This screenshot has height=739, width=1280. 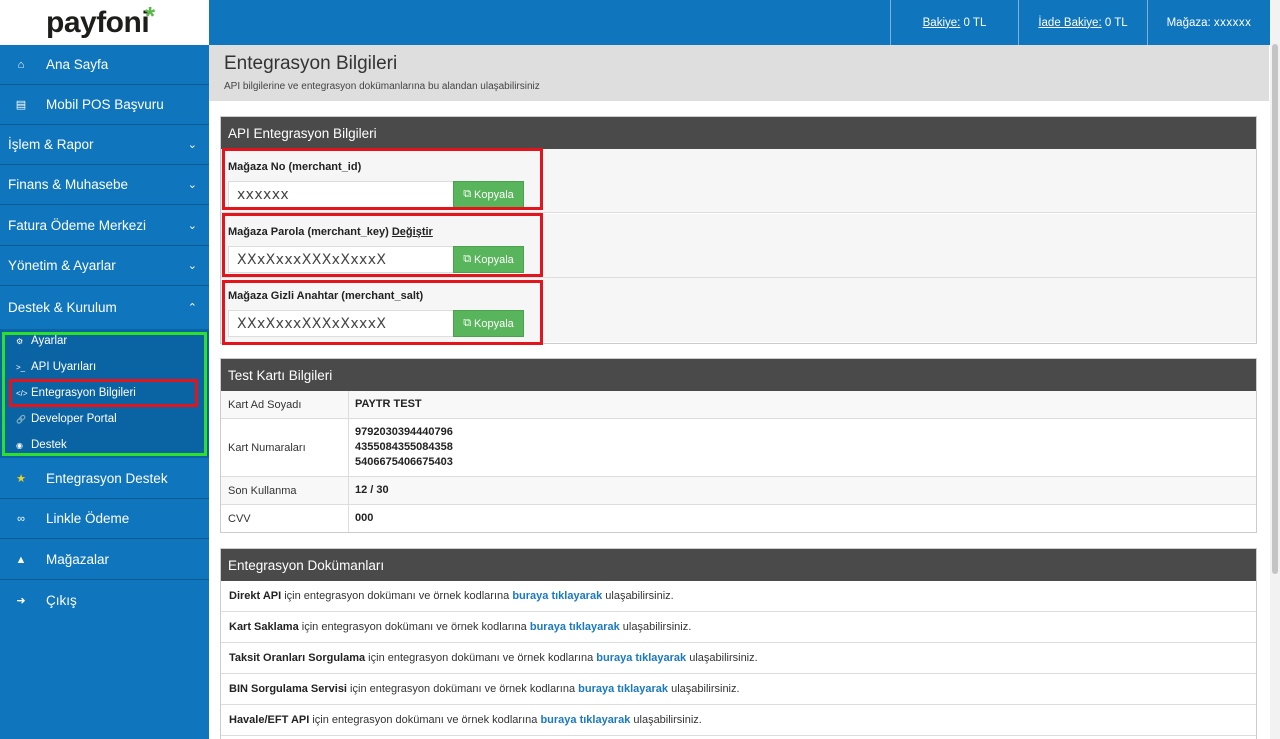 What do you see at coordinates (297, 658) in the screenshot?
I see `doc-name: Taksit Oranları Sorgulama` at bounding box center [297, 658].